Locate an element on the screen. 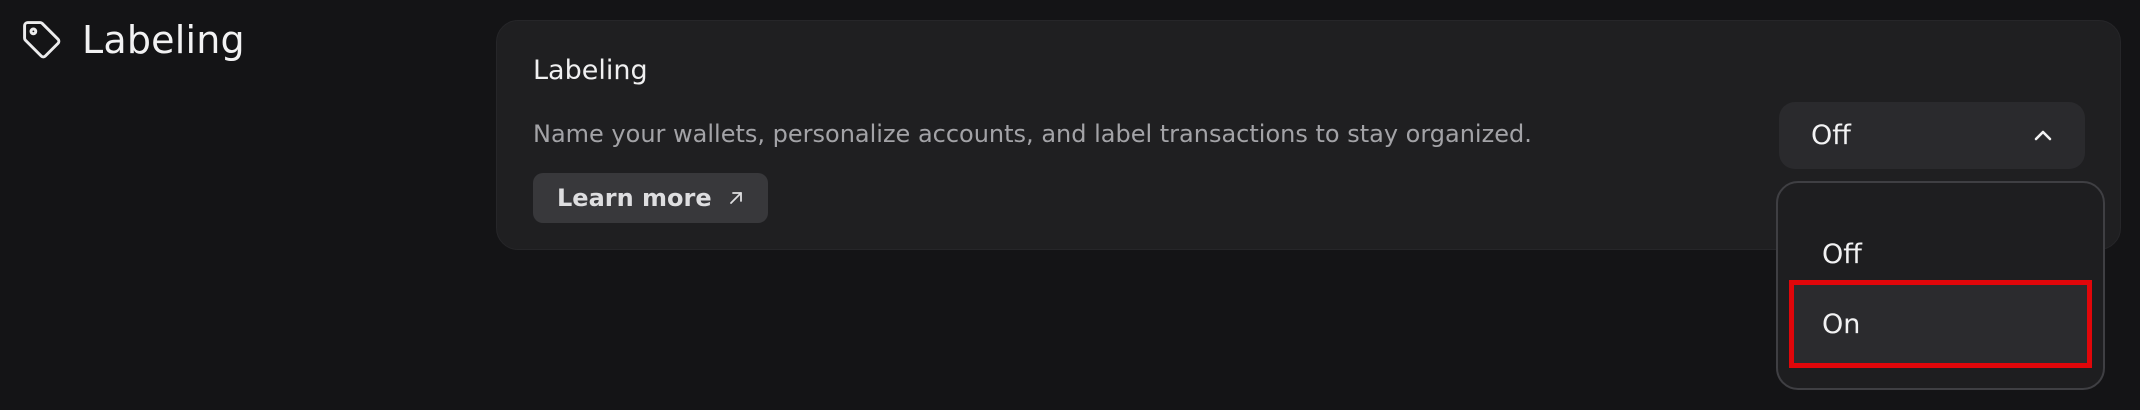 The width and height of the screenshot is (2140, 410). labeling-select: Off is located at coordinates (1932, 135).